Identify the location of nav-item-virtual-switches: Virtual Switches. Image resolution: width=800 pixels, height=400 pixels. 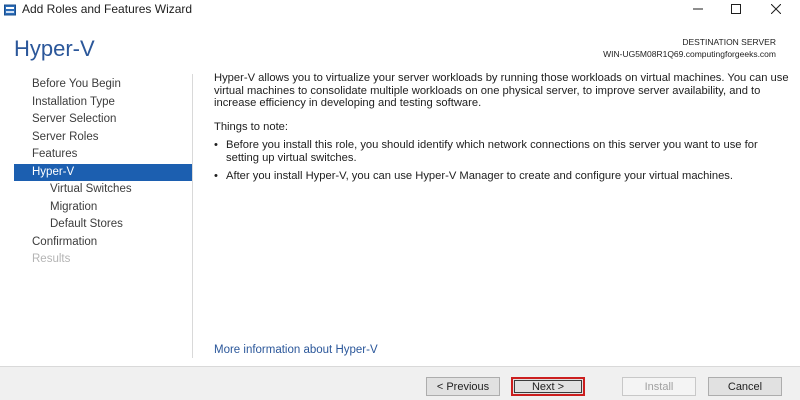
(103, 190).